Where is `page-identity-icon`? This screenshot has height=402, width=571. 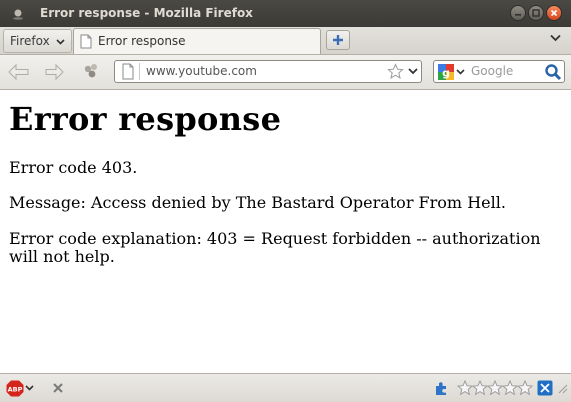 page-identity-icon is located at coordinates (128, 71).